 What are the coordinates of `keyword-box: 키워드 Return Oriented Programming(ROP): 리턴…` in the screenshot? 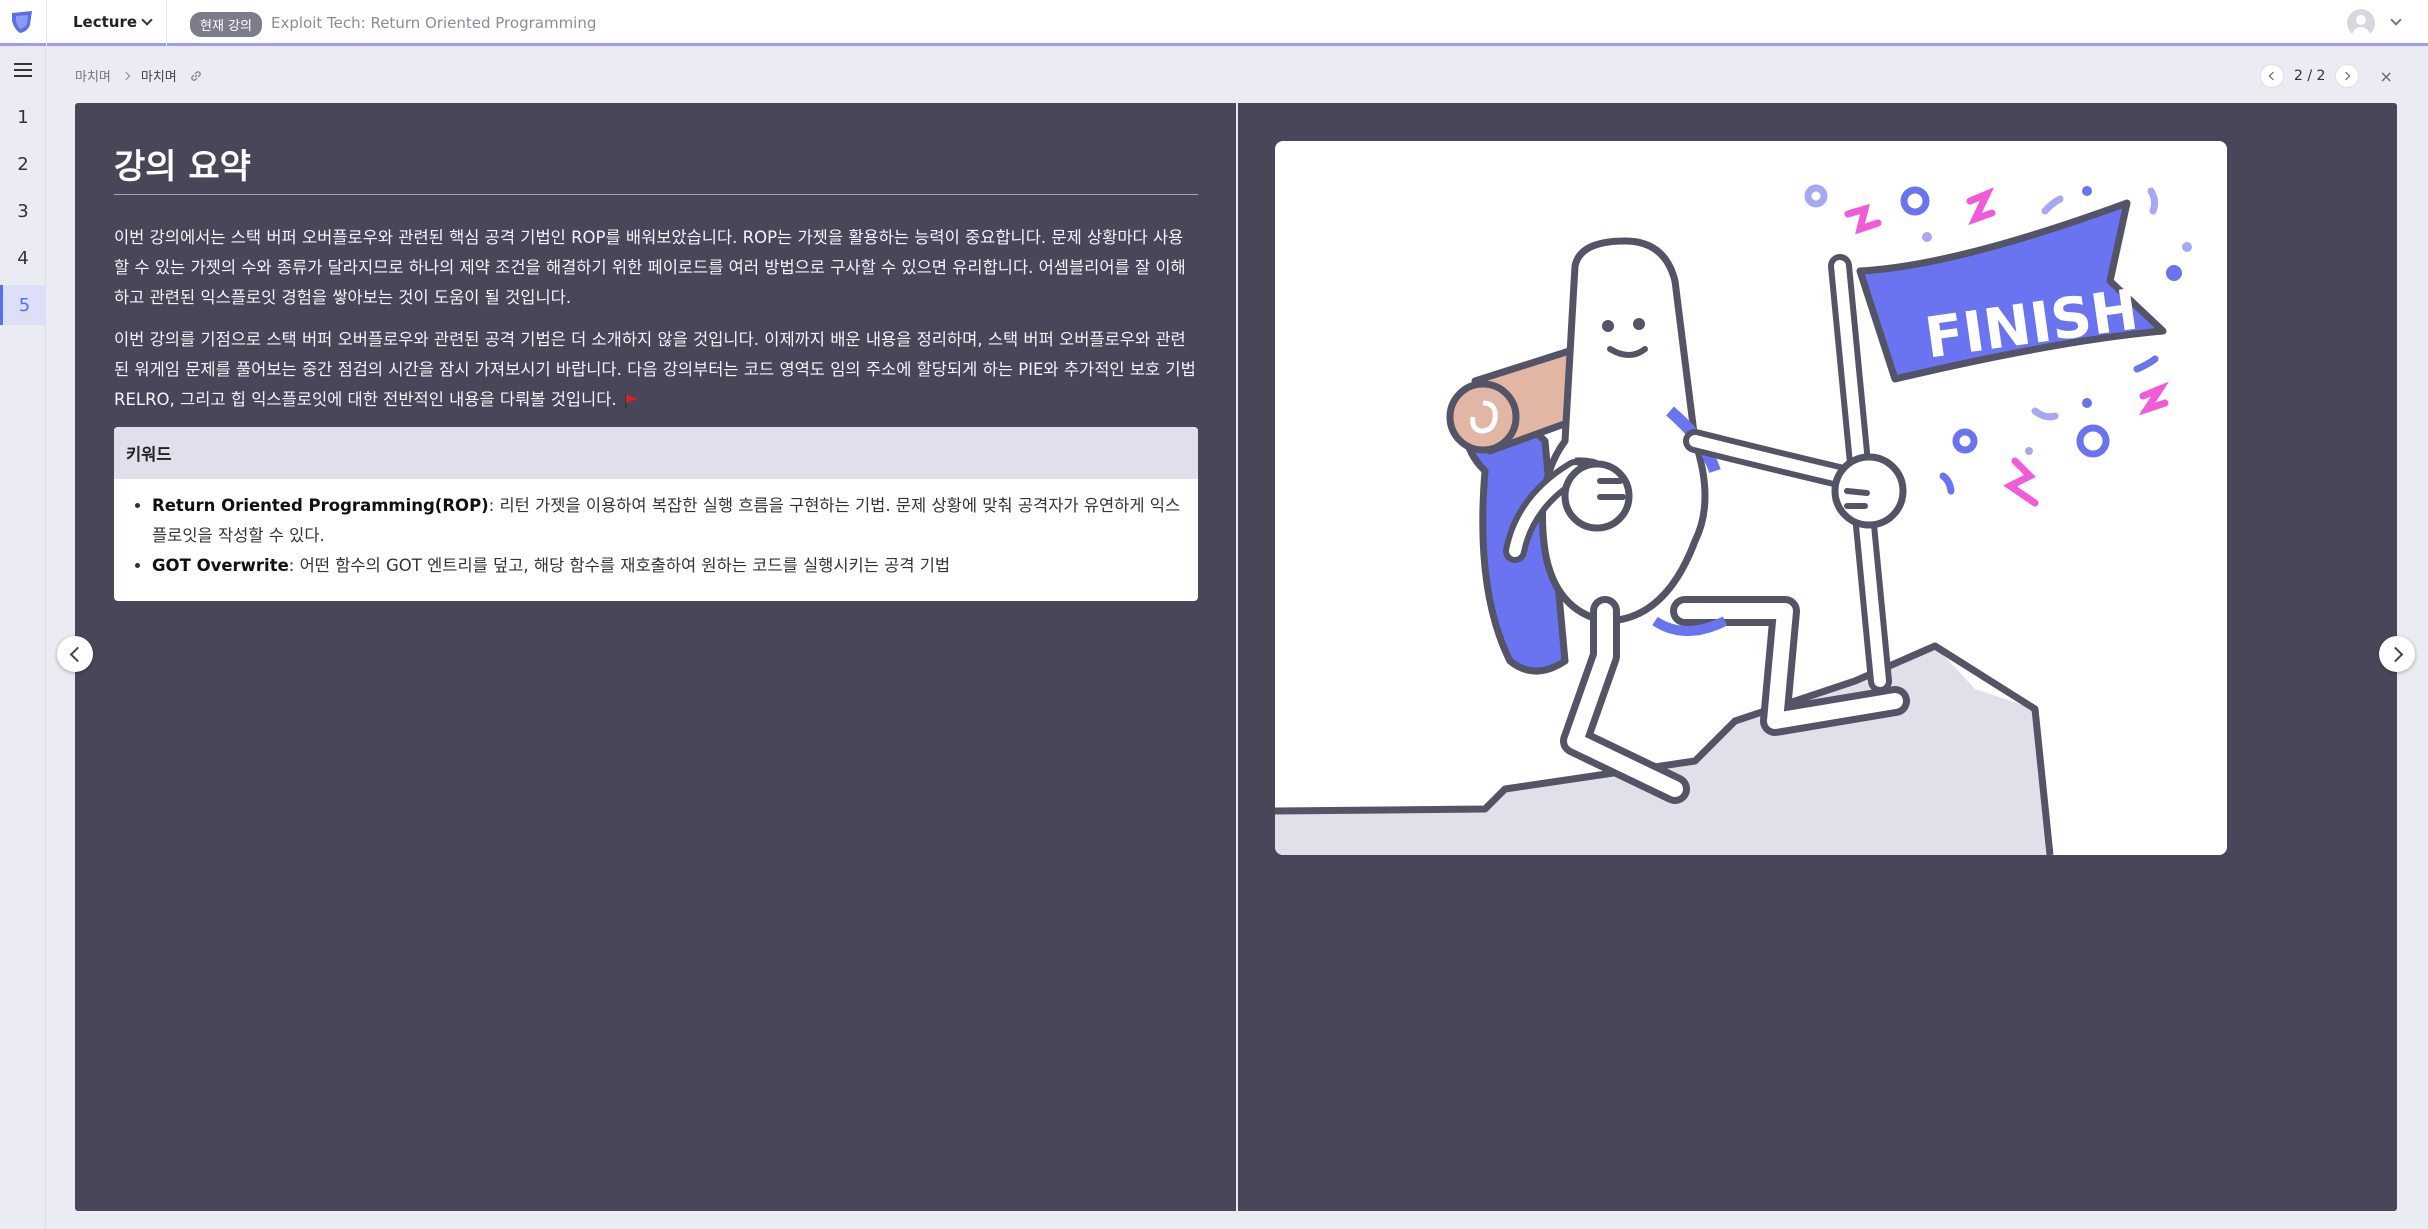 It's located at (656, 514).